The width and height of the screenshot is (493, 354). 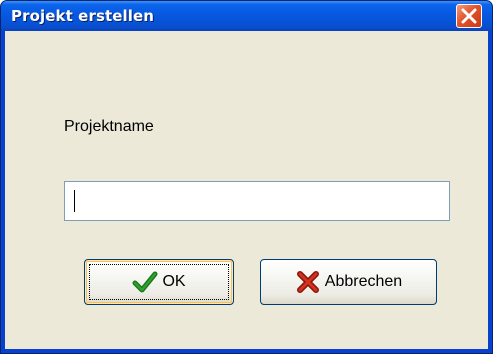 I want to click on window-title: Projekt erstellen, so click(x=83, y=16).